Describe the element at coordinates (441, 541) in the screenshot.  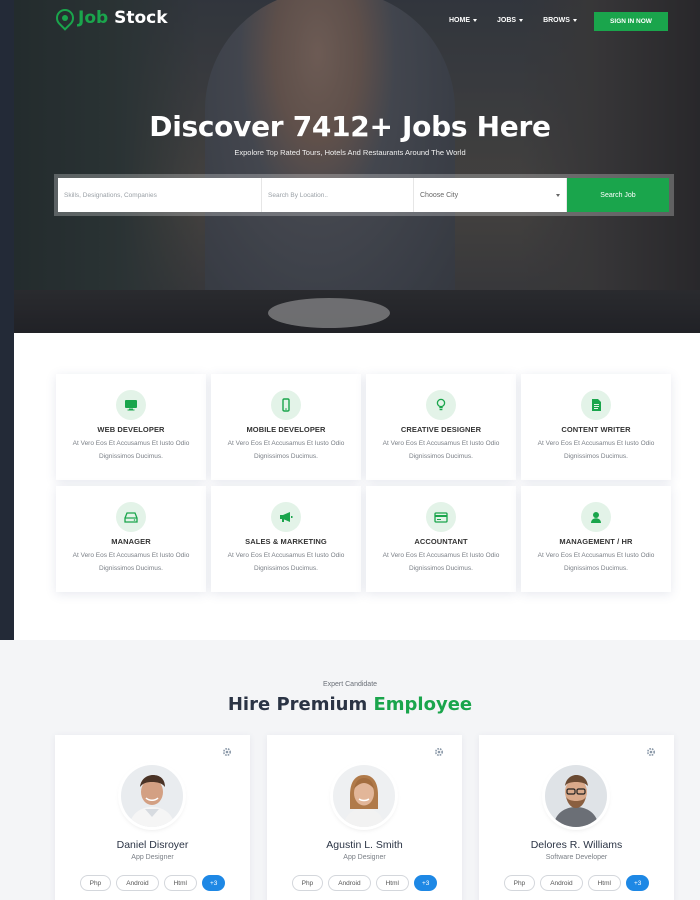
I see `category-title: ACCOUNTANT` at that location.